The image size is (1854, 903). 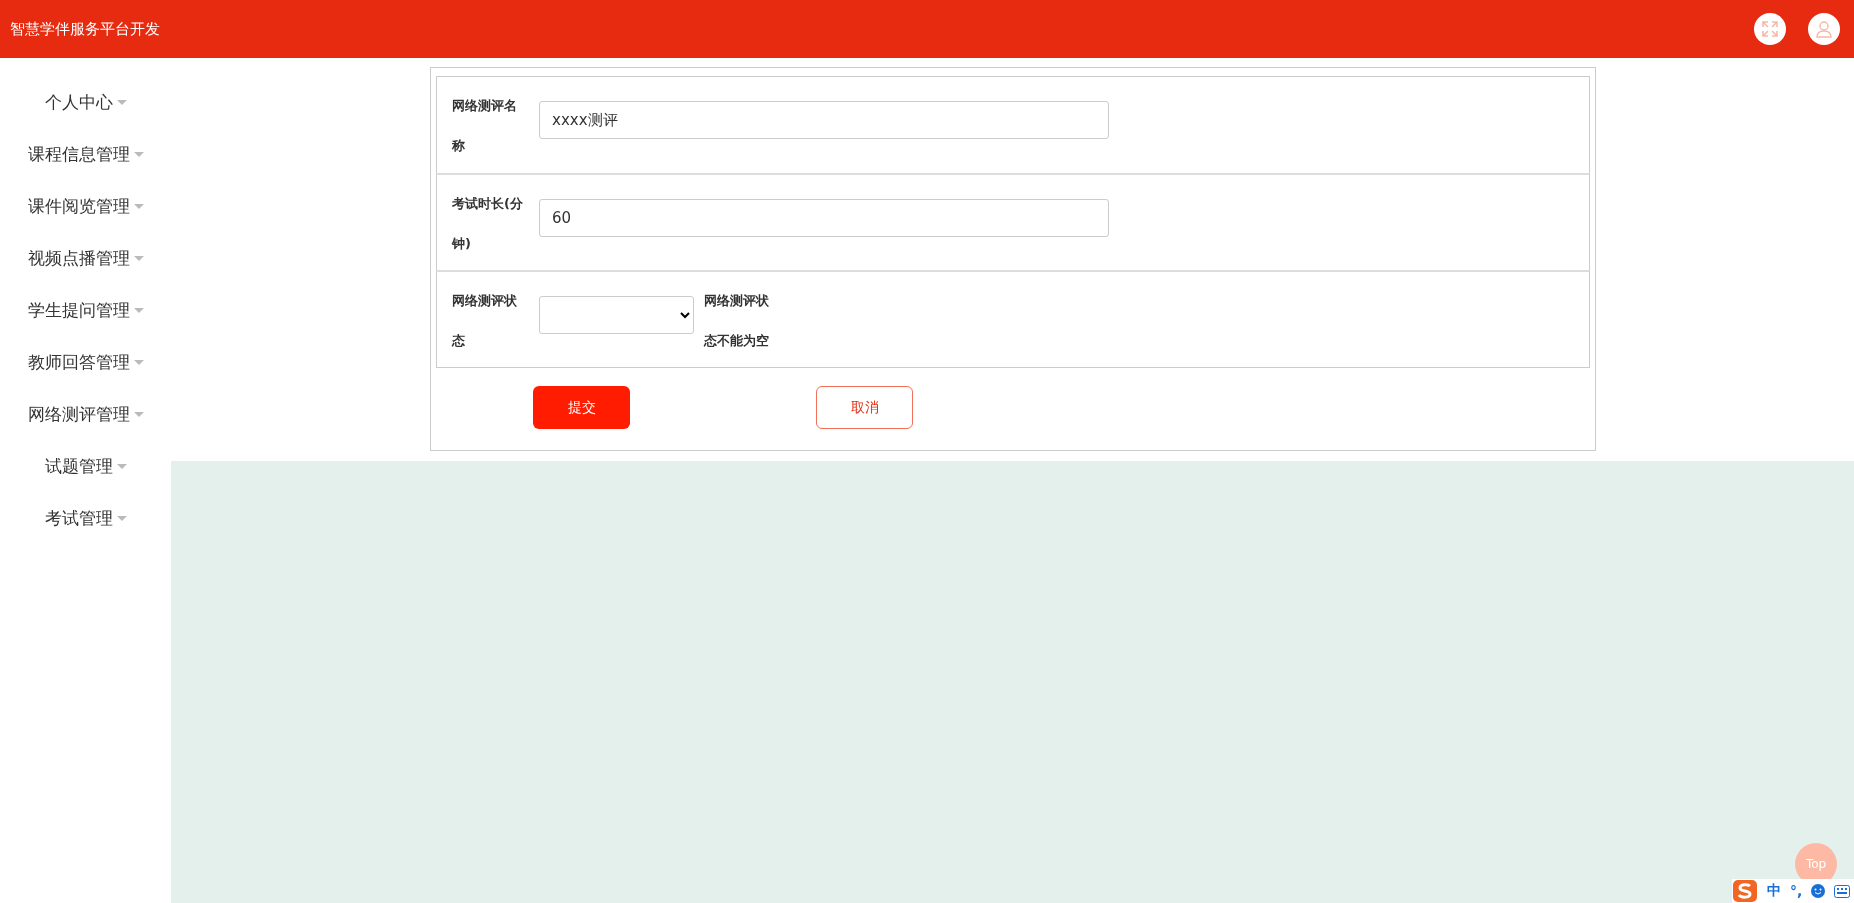 I want to click on expand-icon, so click(x=1770, y=29).